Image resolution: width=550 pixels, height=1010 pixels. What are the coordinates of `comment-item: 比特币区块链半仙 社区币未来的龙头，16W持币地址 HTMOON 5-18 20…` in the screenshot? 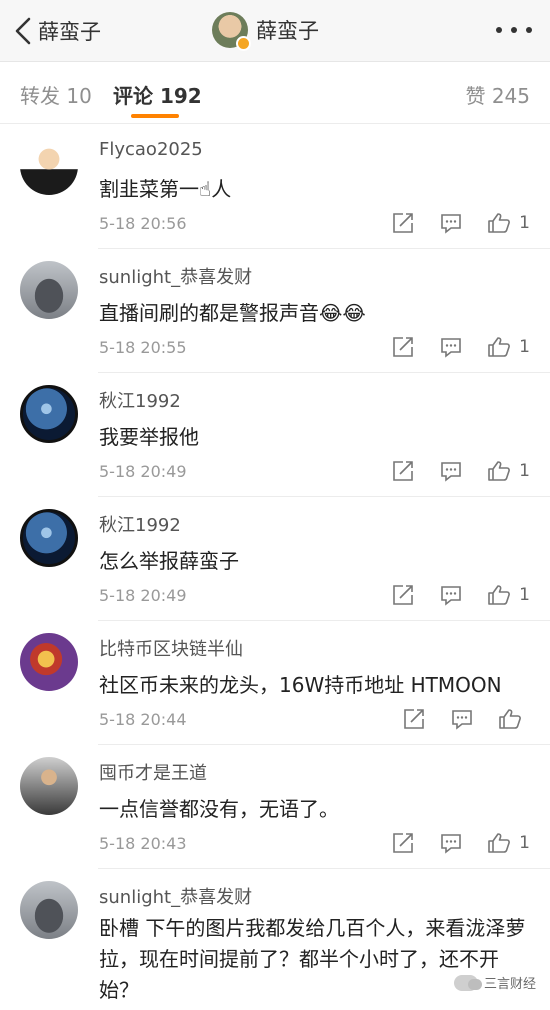 It's located at (275, 683).